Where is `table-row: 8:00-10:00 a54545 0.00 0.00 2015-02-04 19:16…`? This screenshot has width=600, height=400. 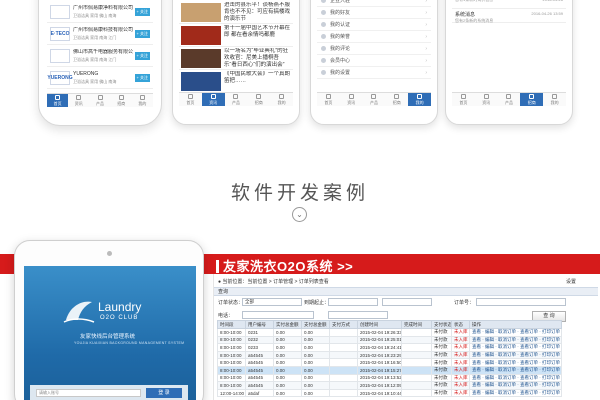 table-row: 8:00-10:00 a54545 0.00 0.00 2015-02-04 19:16… is located at coordinates (389, 362).